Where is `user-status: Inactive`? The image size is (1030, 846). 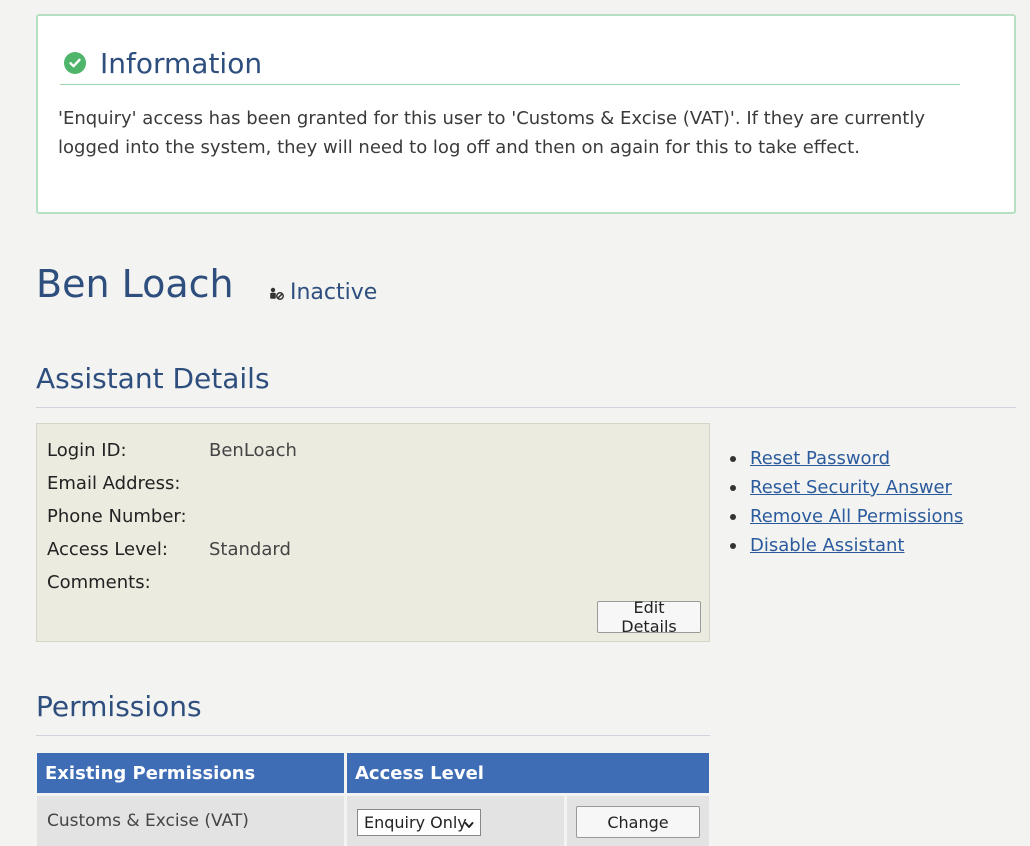
user-status: Inactive is located at coordinates (322, 292).